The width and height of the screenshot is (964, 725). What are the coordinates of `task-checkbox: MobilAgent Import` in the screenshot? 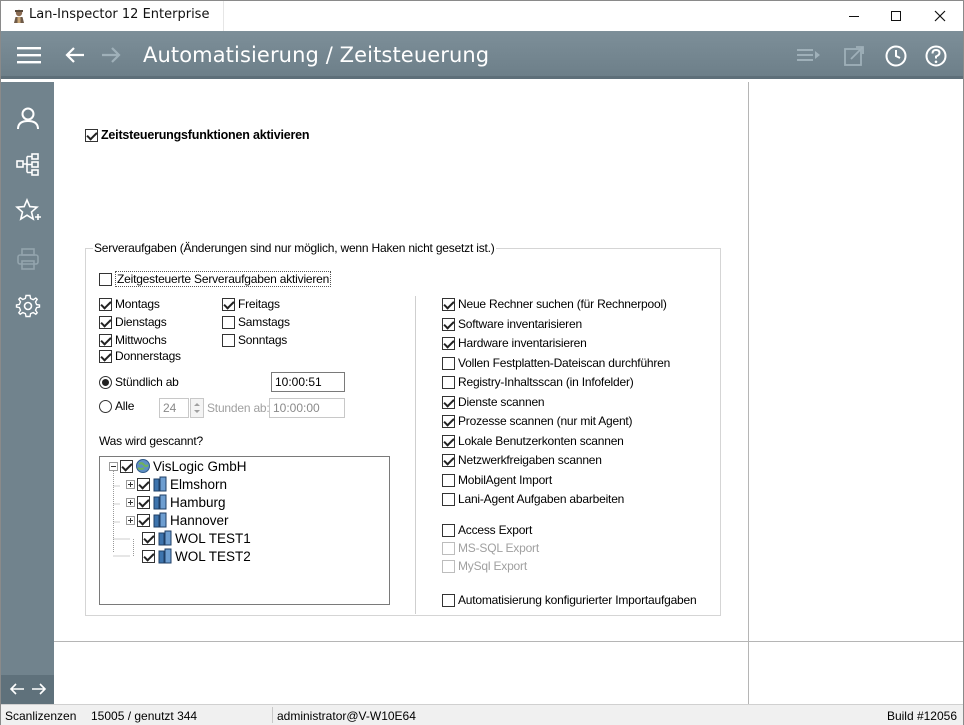 It's located at (497, 480).